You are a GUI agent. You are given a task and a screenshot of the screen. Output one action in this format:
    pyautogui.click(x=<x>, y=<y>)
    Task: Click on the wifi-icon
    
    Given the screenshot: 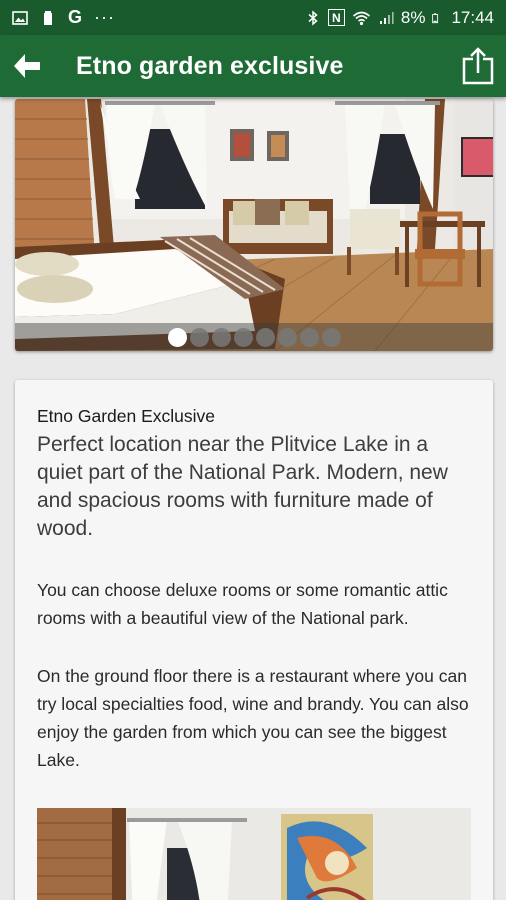 What is the action you would take?
    pyautogui.click(x=361, y=18)
    